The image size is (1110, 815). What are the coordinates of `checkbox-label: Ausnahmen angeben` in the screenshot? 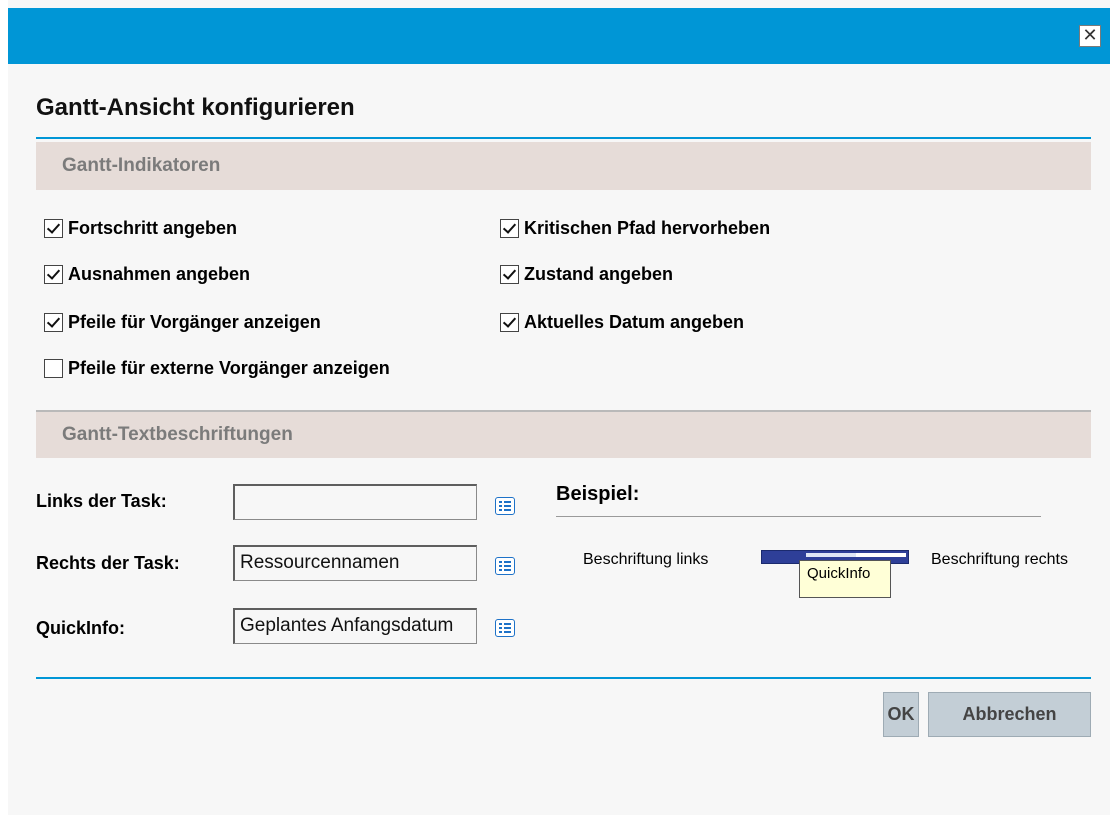 It's located at (159, 274).